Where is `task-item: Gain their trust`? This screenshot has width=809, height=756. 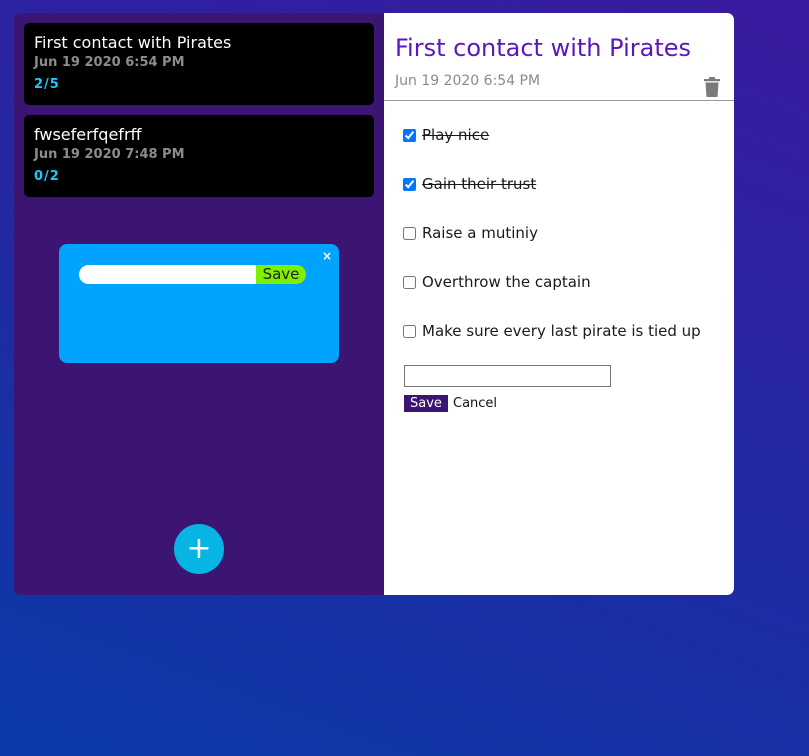
task-item: Gain their trust is located at coordinates (469, 184).